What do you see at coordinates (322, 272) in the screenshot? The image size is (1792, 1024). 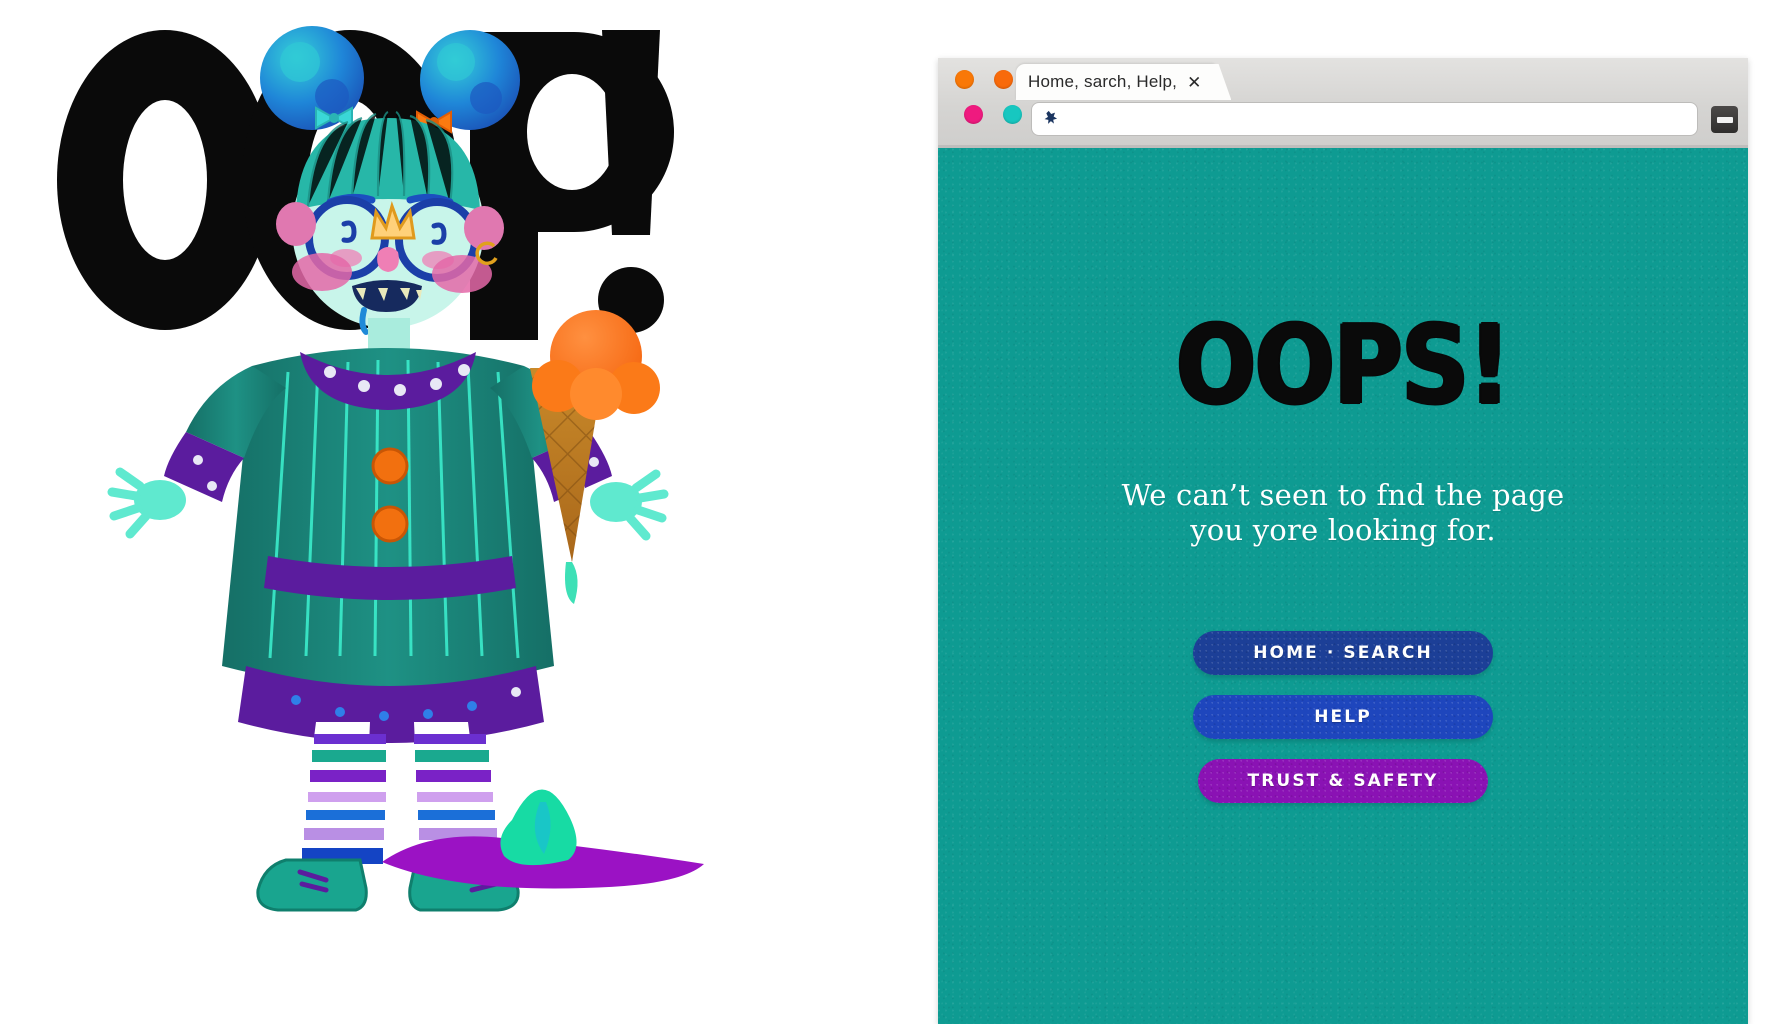 I see `cheek-left` at bounding box center [322, 272].